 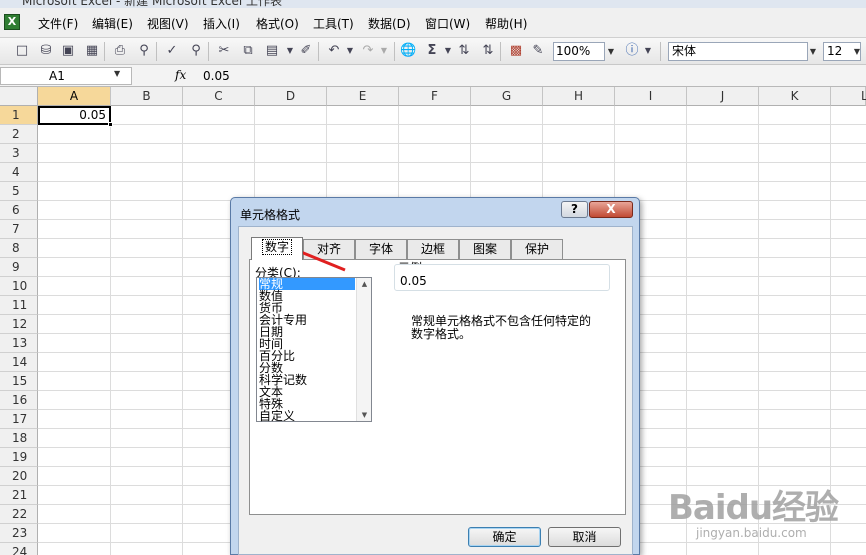 What do you see at coordinates (19, 533) in the screenshot?
I see `row-header-23: 23` at bounding box center [19, 533].